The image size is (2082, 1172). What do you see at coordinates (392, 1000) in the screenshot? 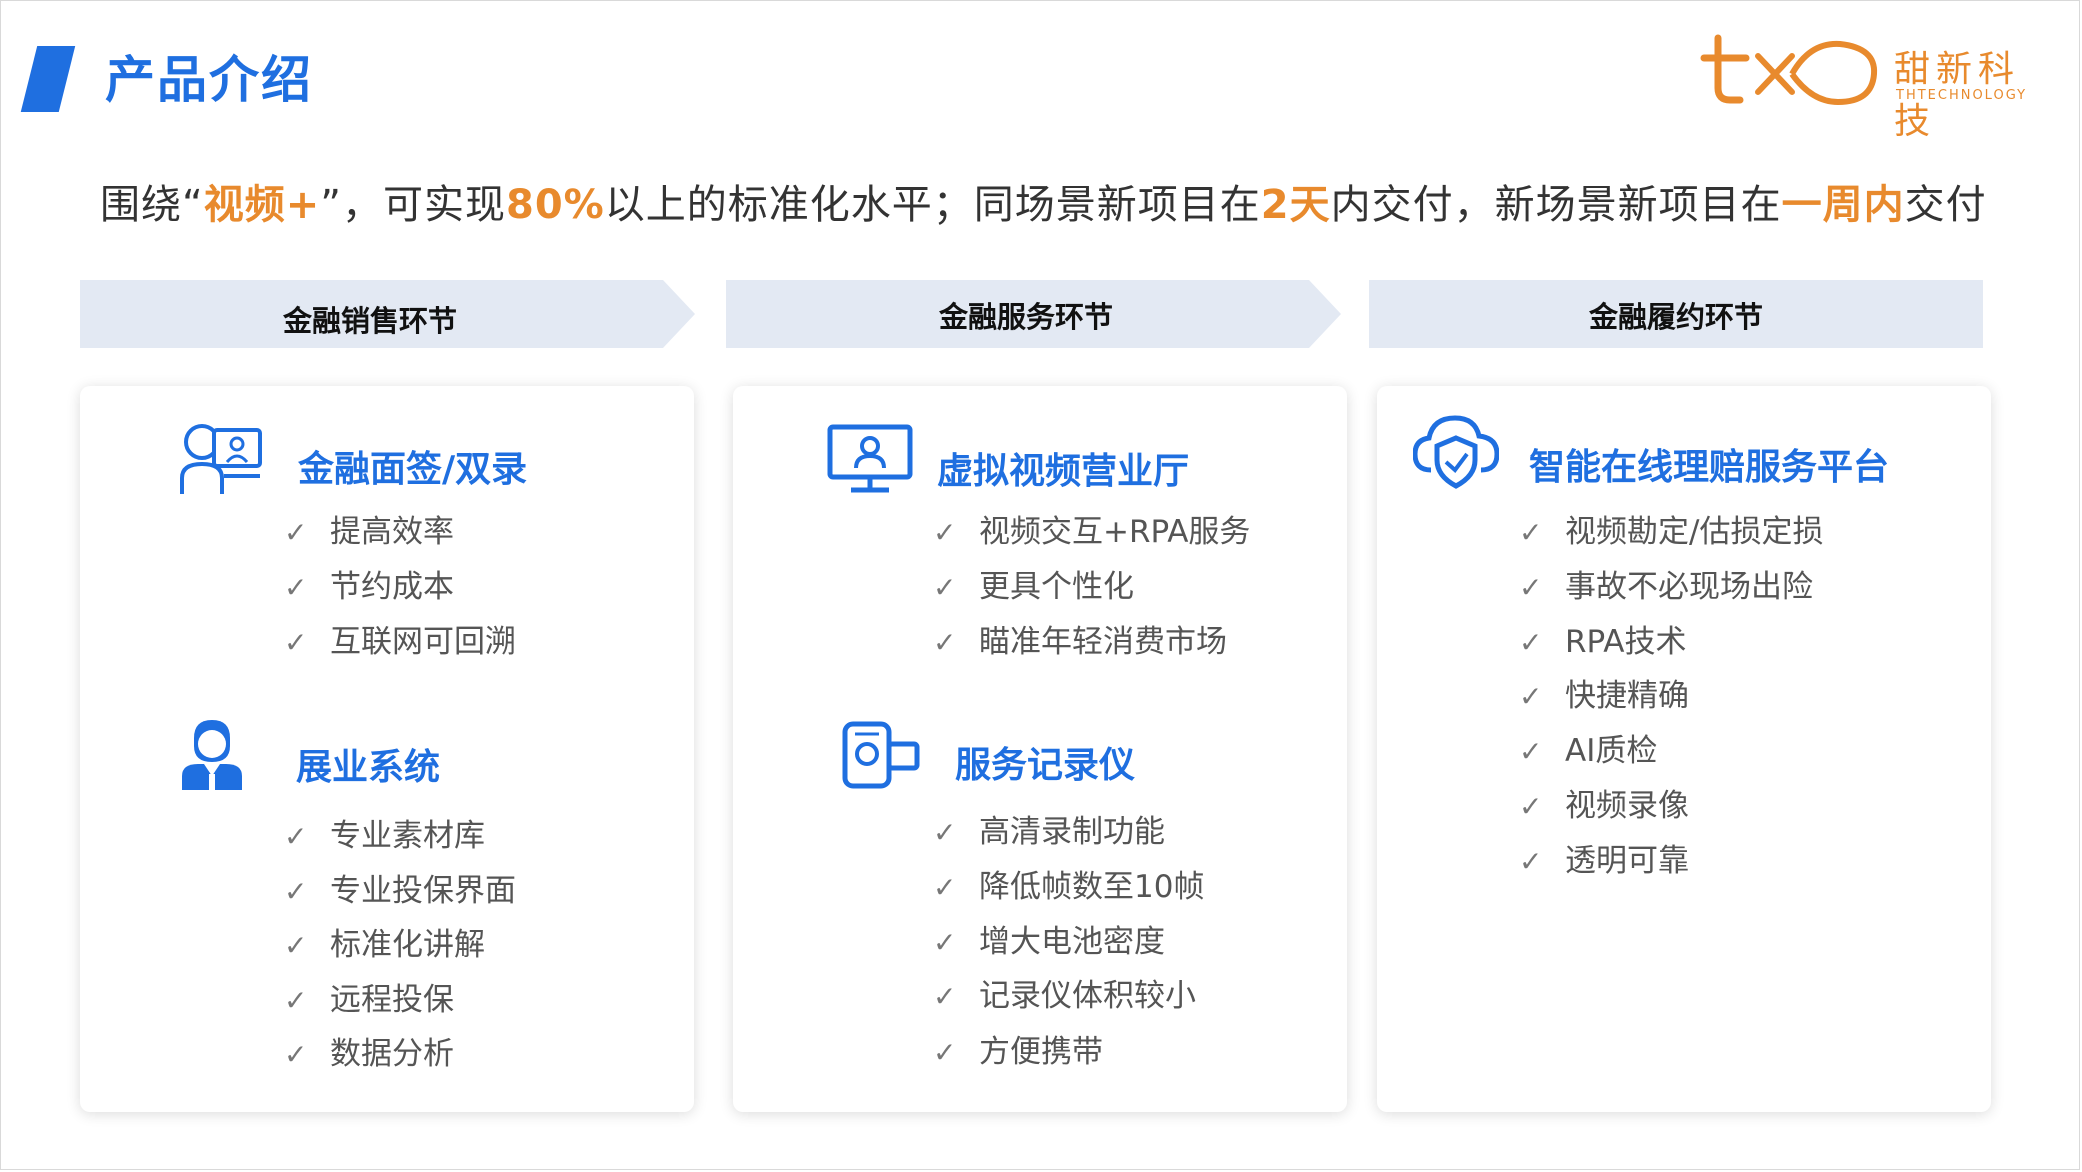
I see `list-item-text: 远程投保` at bounding box center [392, 1000].